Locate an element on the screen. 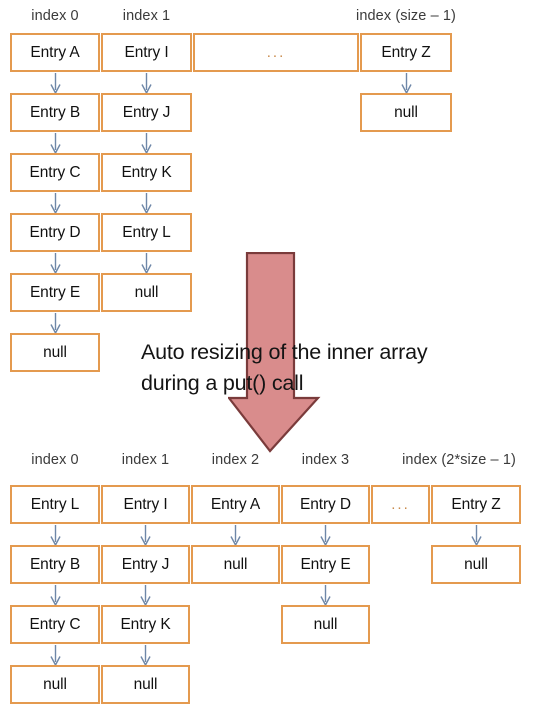  index-label-4: index (2*size – 1) is located at coordinates (459, 460).